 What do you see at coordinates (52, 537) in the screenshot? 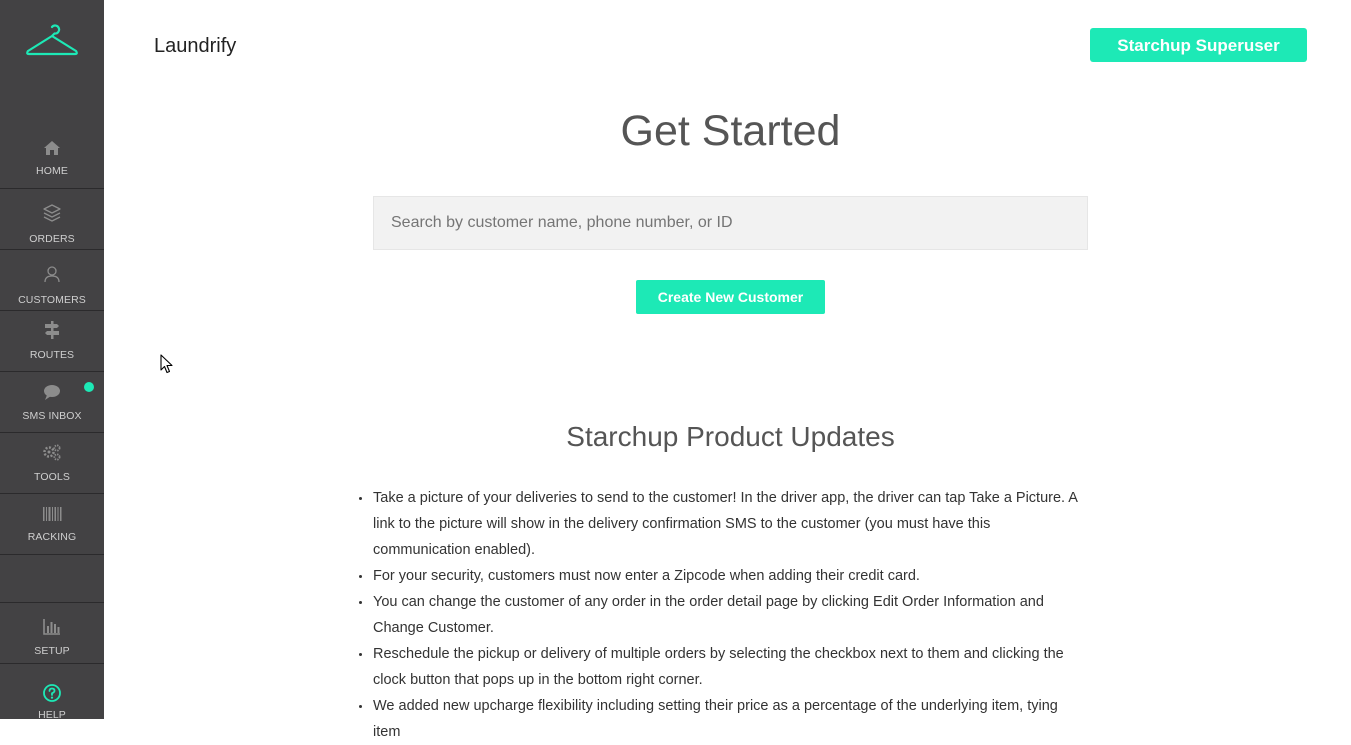
I see `sidebar-item-label: RACKING` at bounding box center [52, 537].